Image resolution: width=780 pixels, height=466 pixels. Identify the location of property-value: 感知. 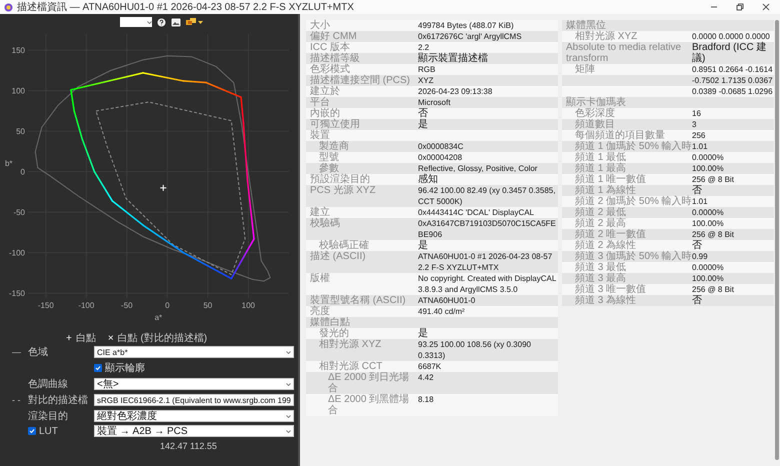
(428, 179).